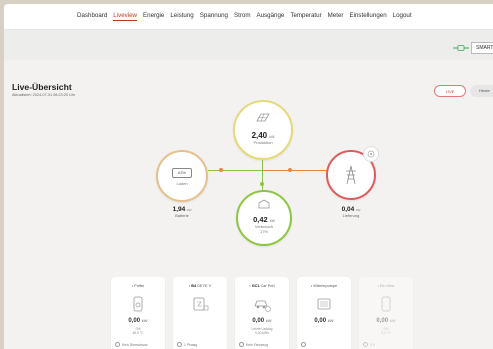  I want to click on toolbar: SMART, so click(248, 45).